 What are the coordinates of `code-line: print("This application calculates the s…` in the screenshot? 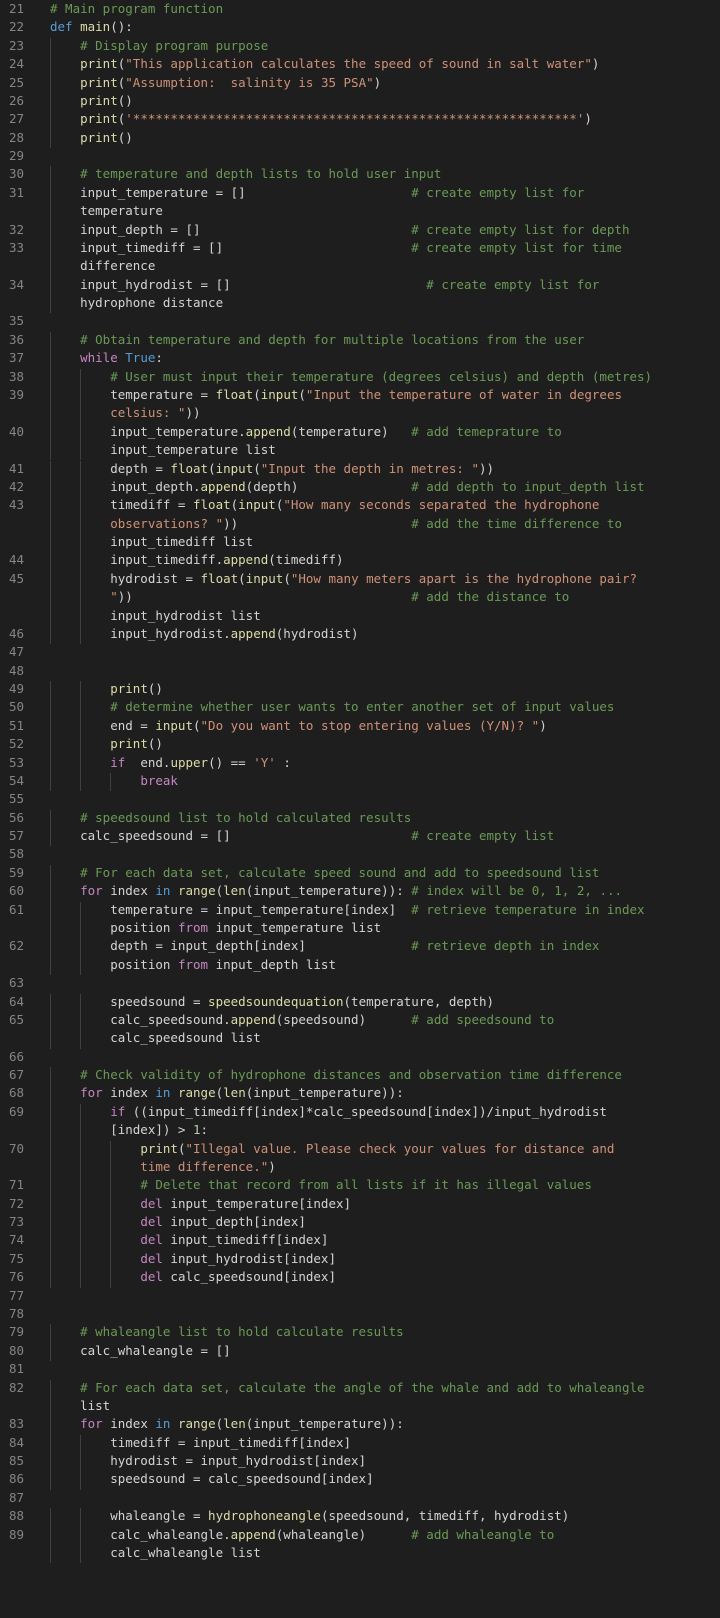 It's located at (324, 63).